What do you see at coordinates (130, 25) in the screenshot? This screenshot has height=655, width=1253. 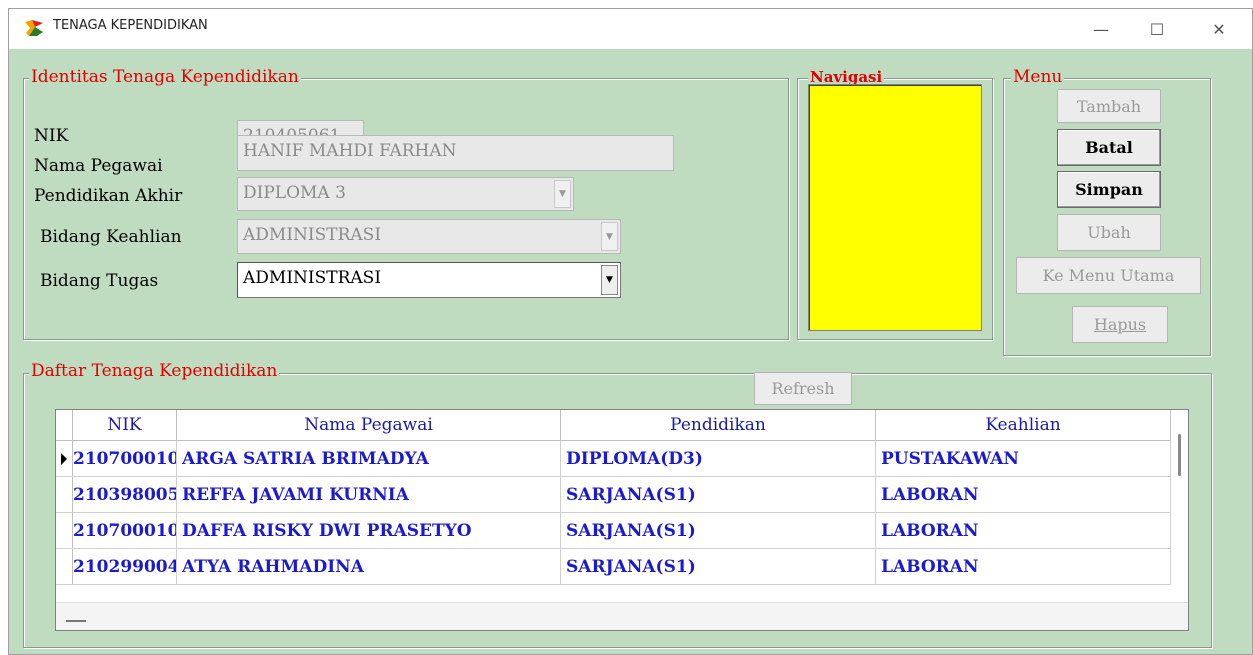 I see `window-title: TENAGA KEPENDIDIKAN` at bounding box center [130, 25].